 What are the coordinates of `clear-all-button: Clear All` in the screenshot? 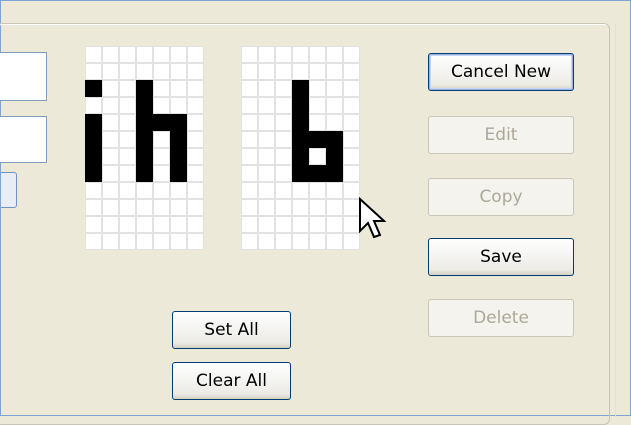 It's located at (231, 381).